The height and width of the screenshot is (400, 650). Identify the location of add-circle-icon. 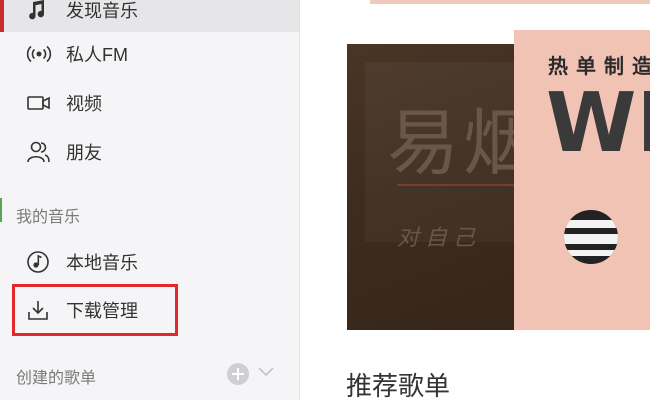
(238, 374).